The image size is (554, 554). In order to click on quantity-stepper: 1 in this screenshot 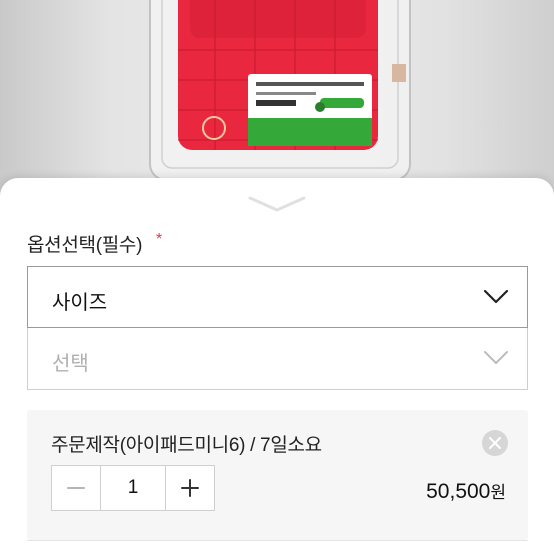, I will do `click(133, 488)`.